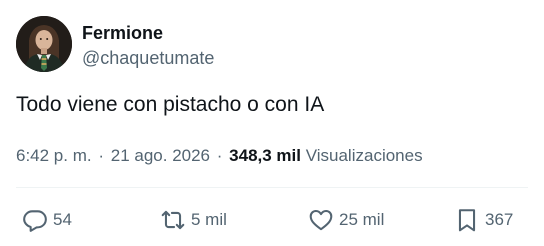 This screenshot has width=544, height=246. I want to click on like-count: 25 mil, so click(362, 219).